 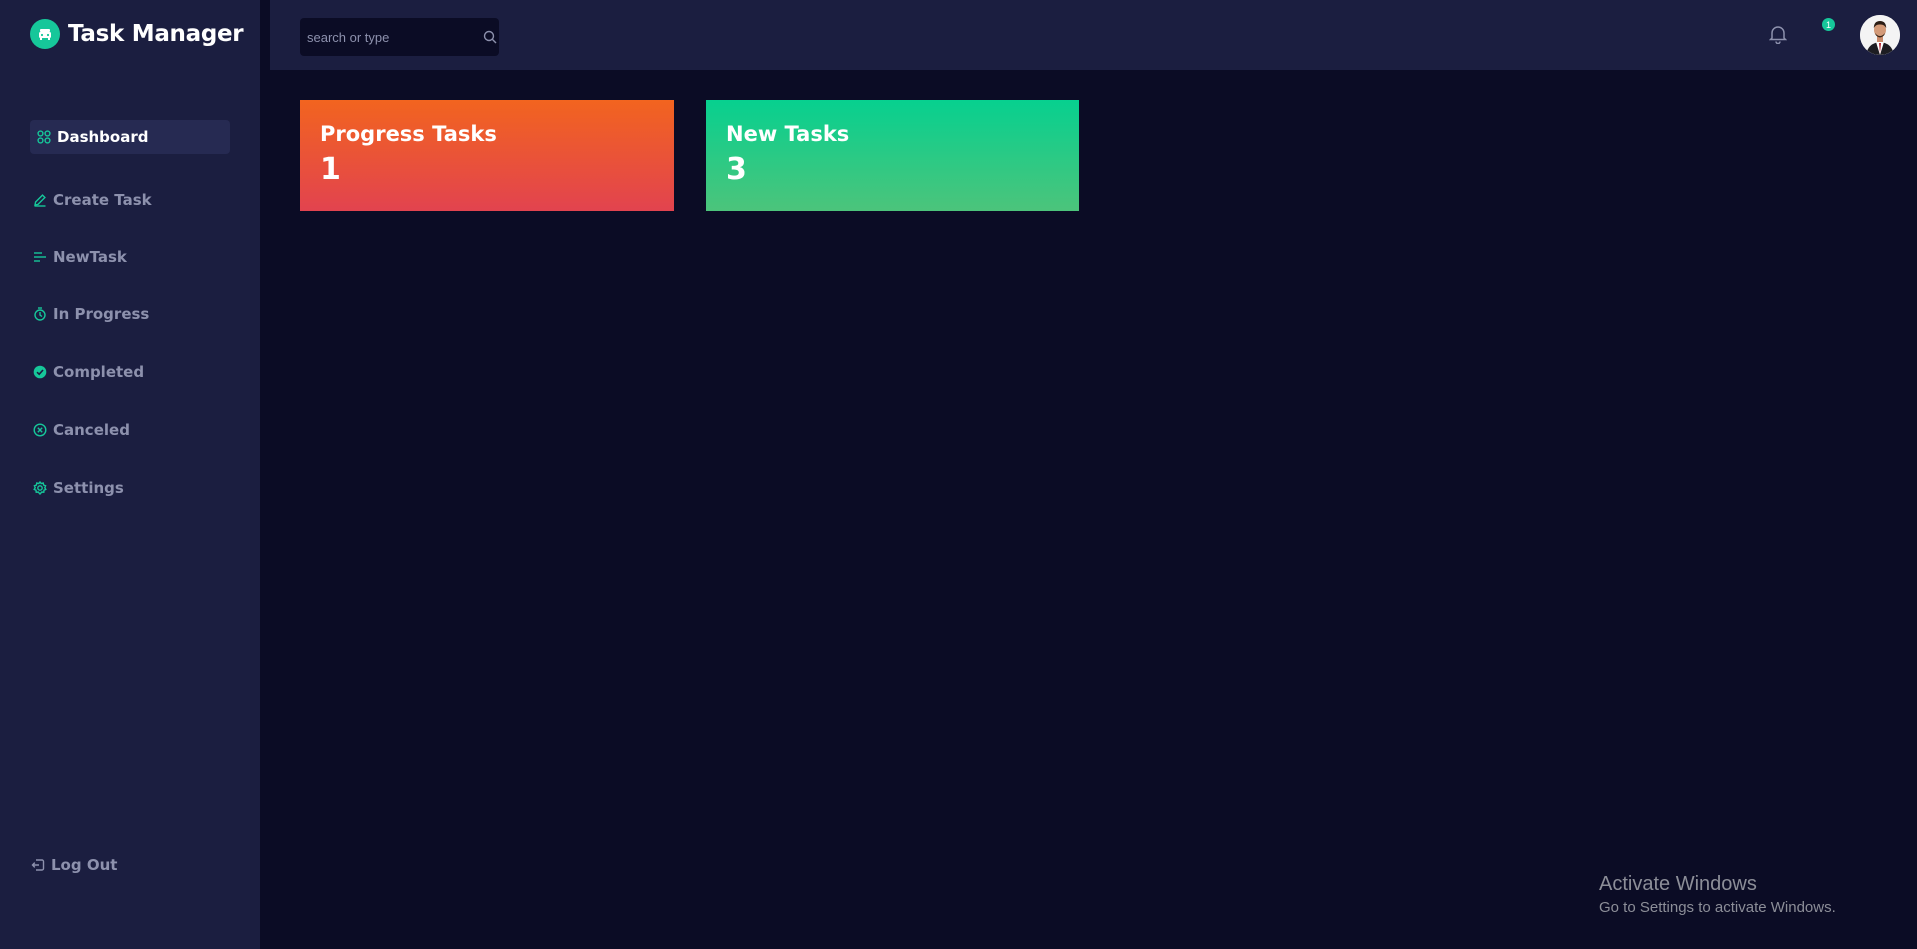 I want to click on sidebar-item-create-task: Create Task, so click(x=130, y=200).